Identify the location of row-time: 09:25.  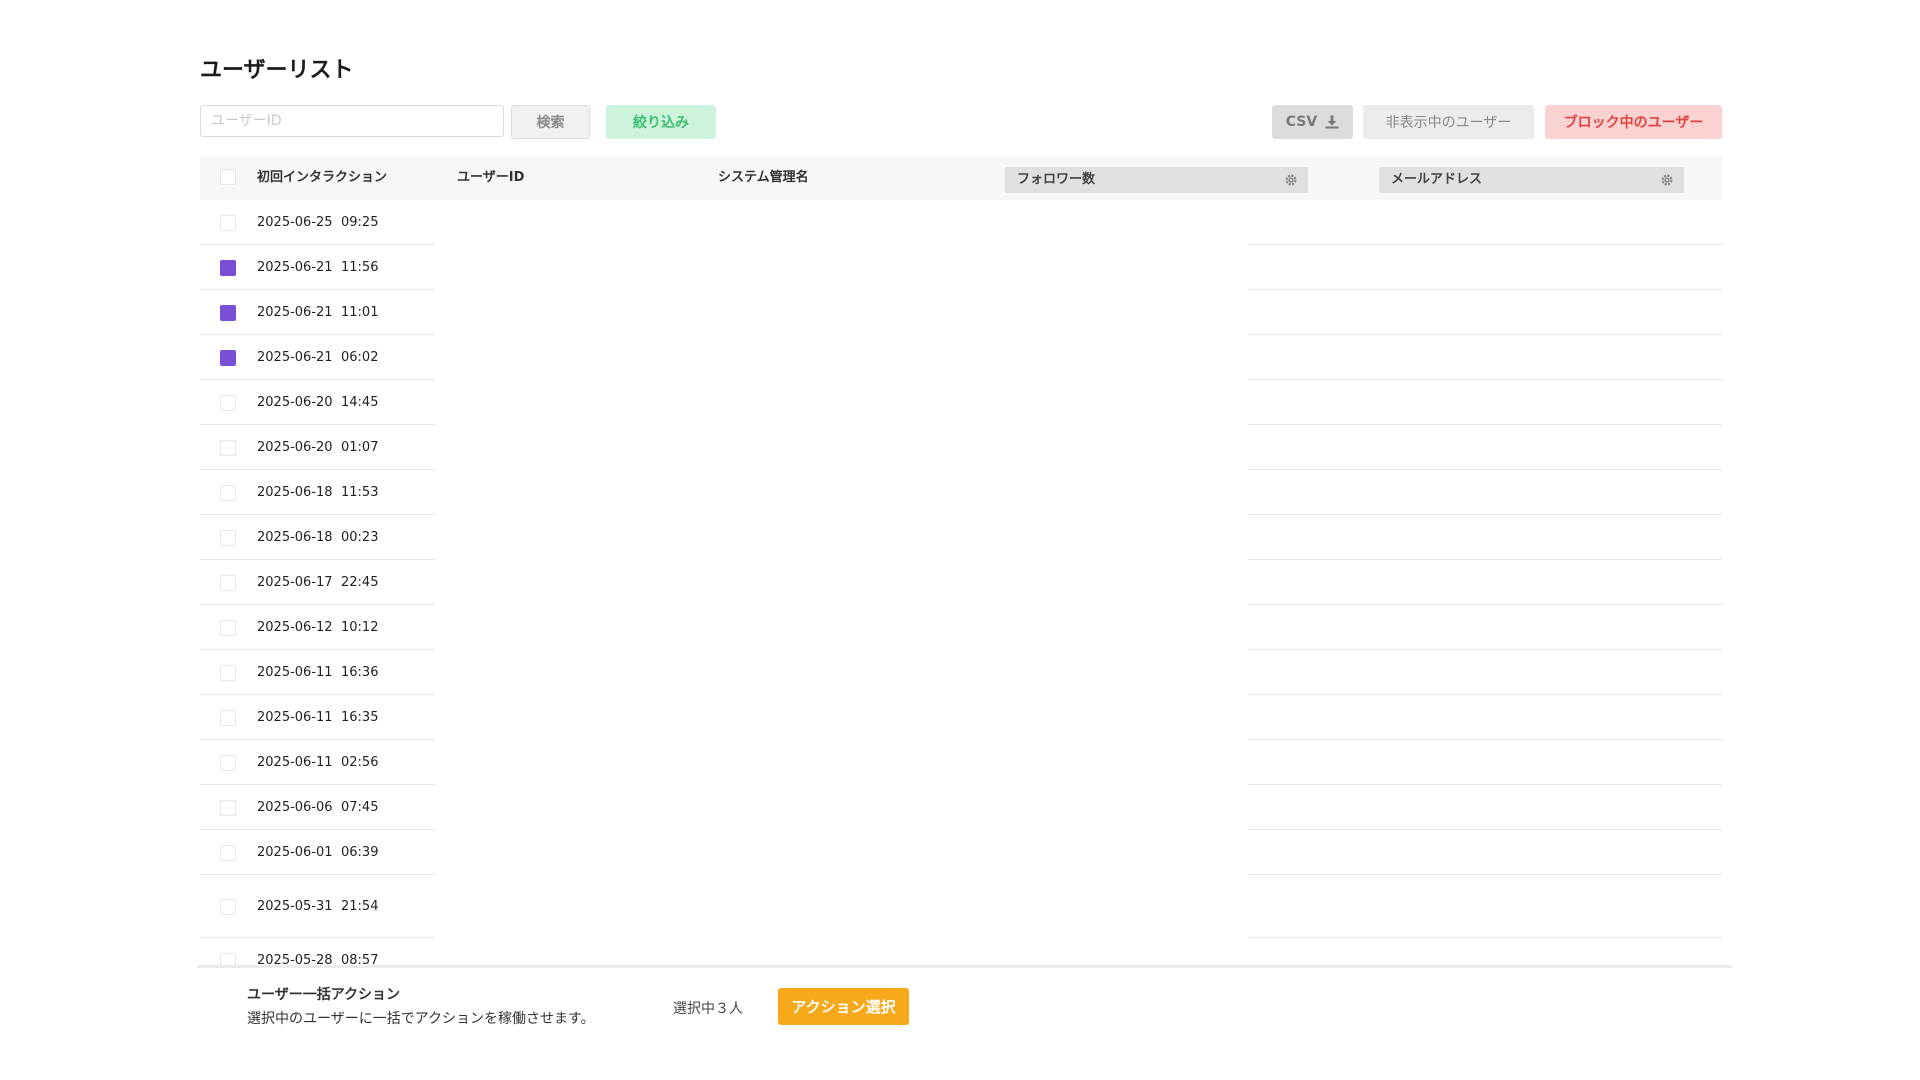
(360, 222).